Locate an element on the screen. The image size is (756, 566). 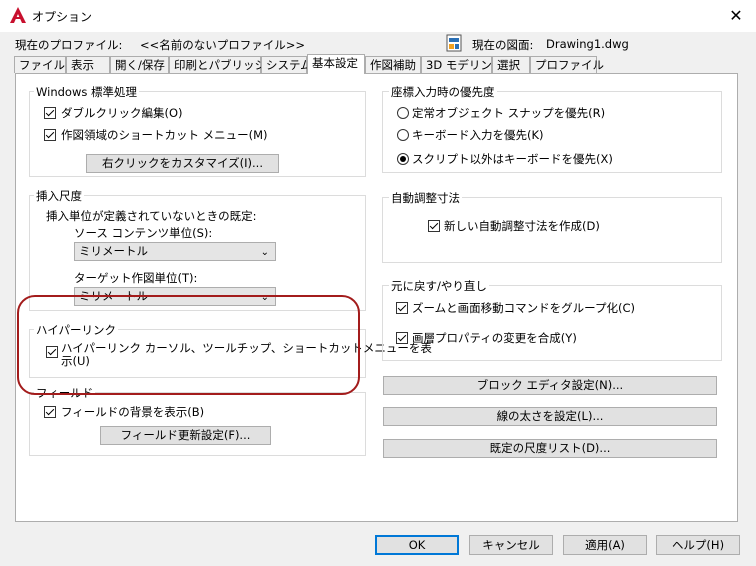
fields-group is located at coordinates (197, 424).